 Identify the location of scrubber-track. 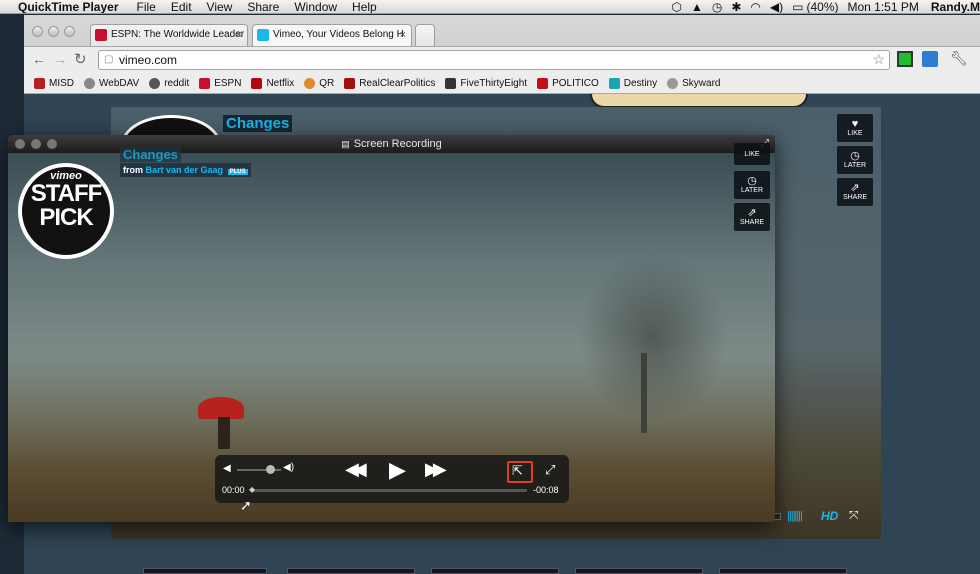
(389, 490).